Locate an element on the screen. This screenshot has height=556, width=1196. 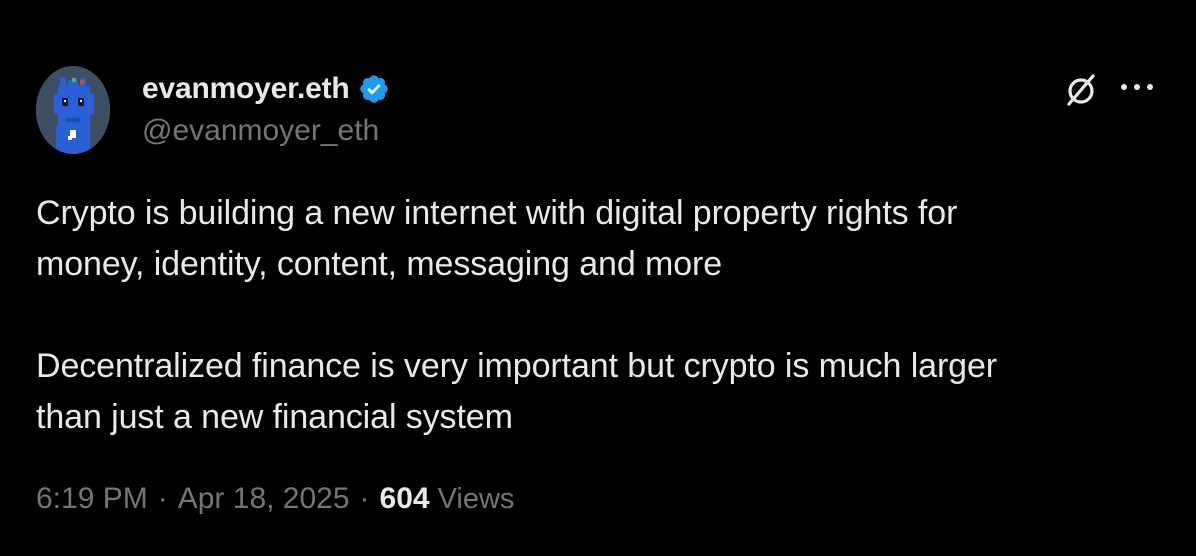
pixel-punk-avatar-image is located at coordinates (73, 110).